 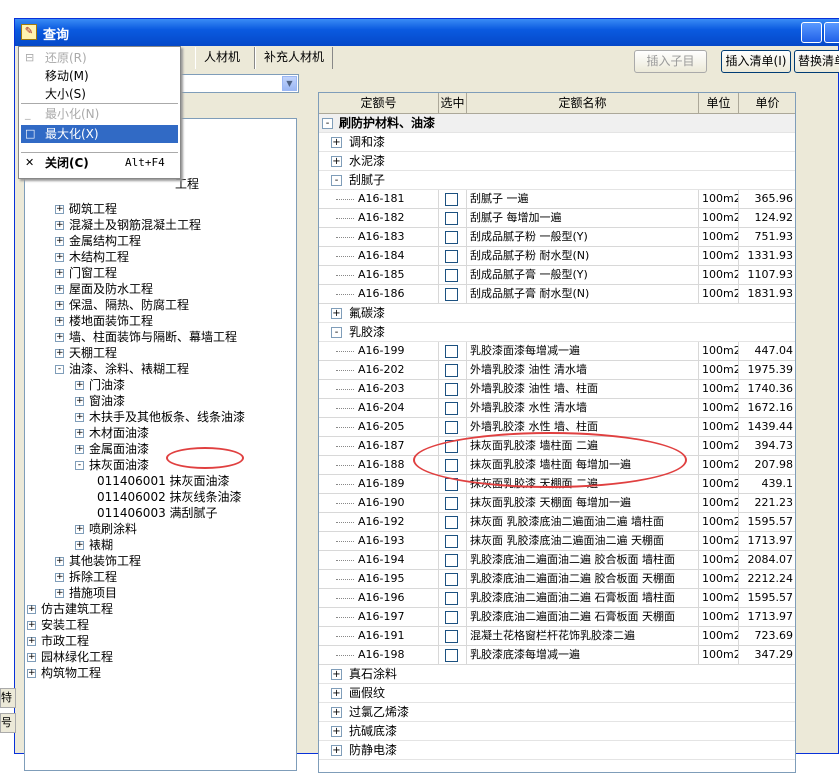 What do you see at coordinates (557, 560) in the screenshot?
I see `table-row: A16-194 乳胶漆底油二遍面油二遍 胶合板面 墙柱面 100m2 2084.07` at bounding box center [557, 560].